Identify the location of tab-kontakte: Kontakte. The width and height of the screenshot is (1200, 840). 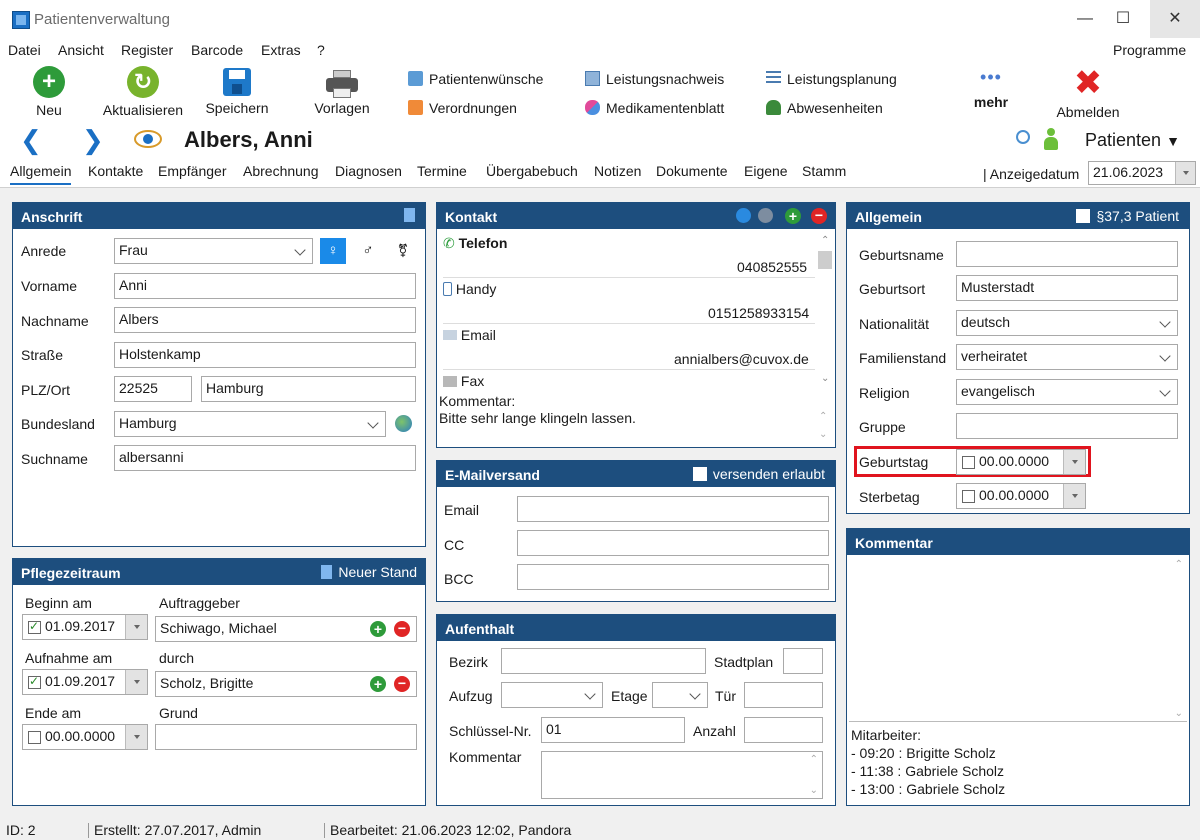
(115, 171).